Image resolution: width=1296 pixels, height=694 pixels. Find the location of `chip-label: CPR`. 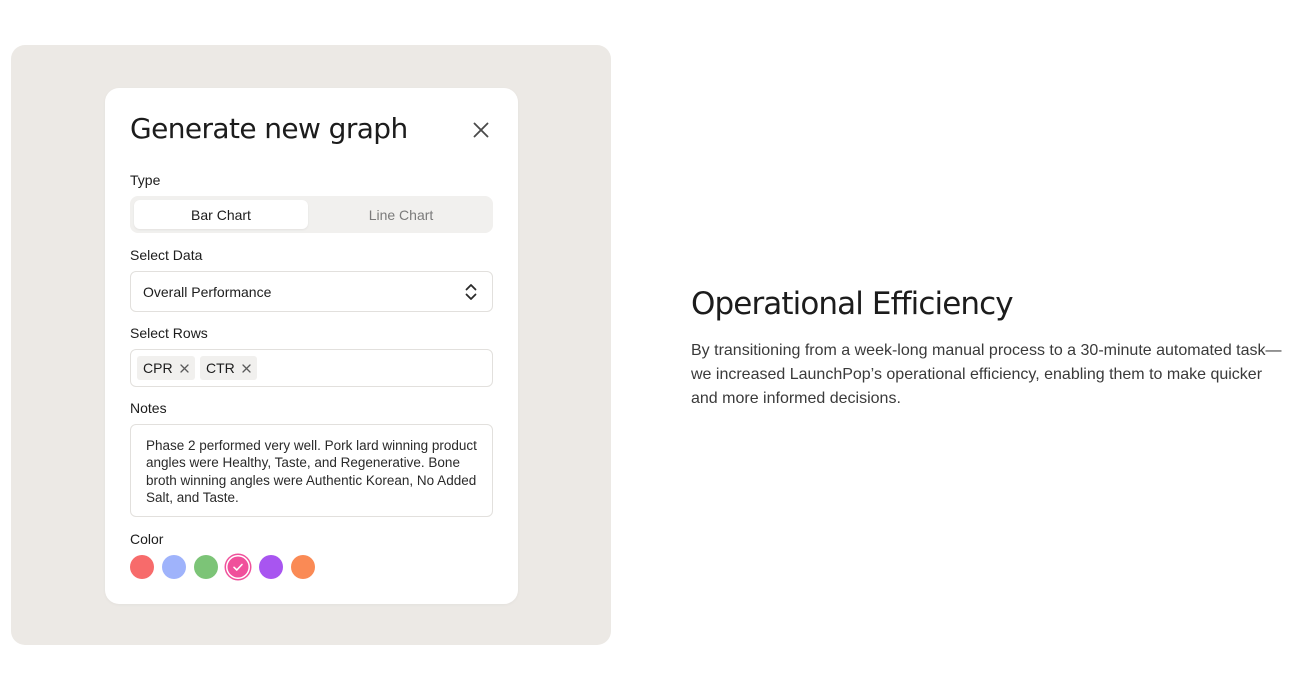

chip-label: CPR is located at coordinates (158, 368).